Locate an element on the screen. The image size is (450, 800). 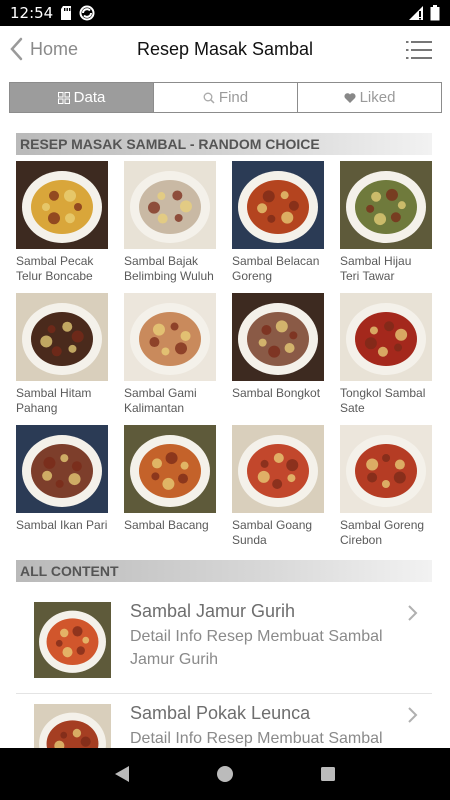
recipe-card: Sambal Belacan Goreng is located at coordinates (278, 227).